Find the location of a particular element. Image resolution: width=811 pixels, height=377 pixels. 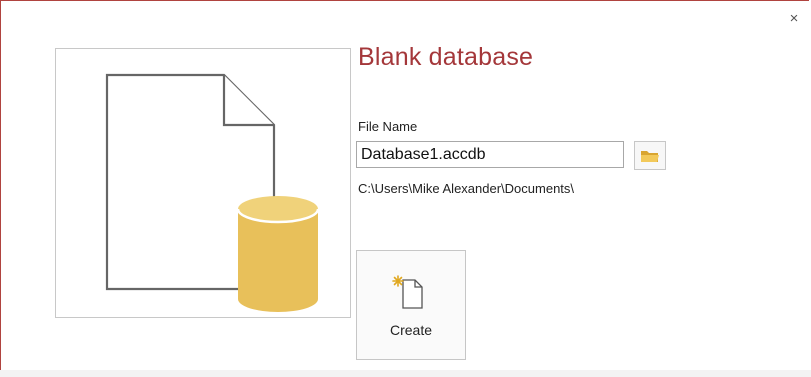

browse-folder-button is located at coordinates (650, 155).